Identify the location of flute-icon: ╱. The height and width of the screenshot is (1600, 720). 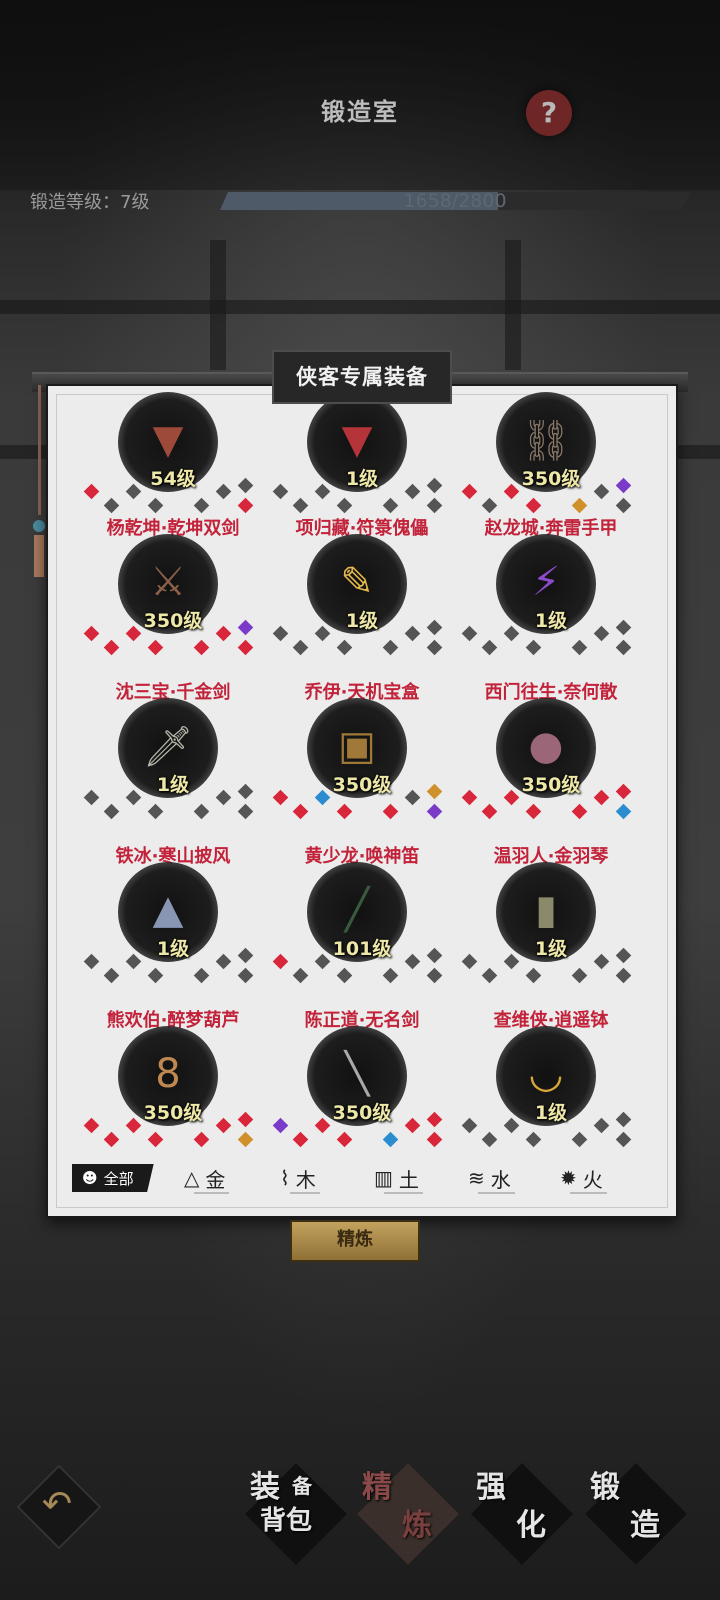
(357, 910).